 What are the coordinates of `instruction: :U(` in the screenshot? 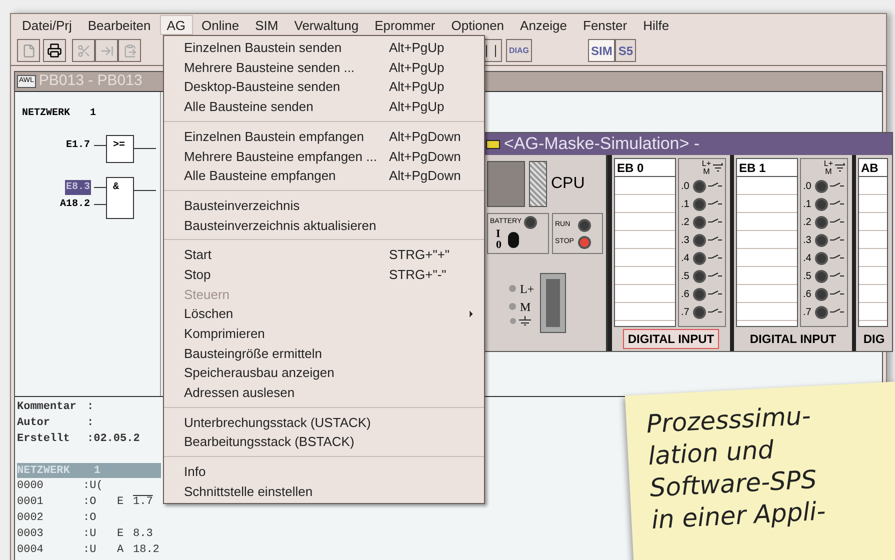 It's located at (93, 486).